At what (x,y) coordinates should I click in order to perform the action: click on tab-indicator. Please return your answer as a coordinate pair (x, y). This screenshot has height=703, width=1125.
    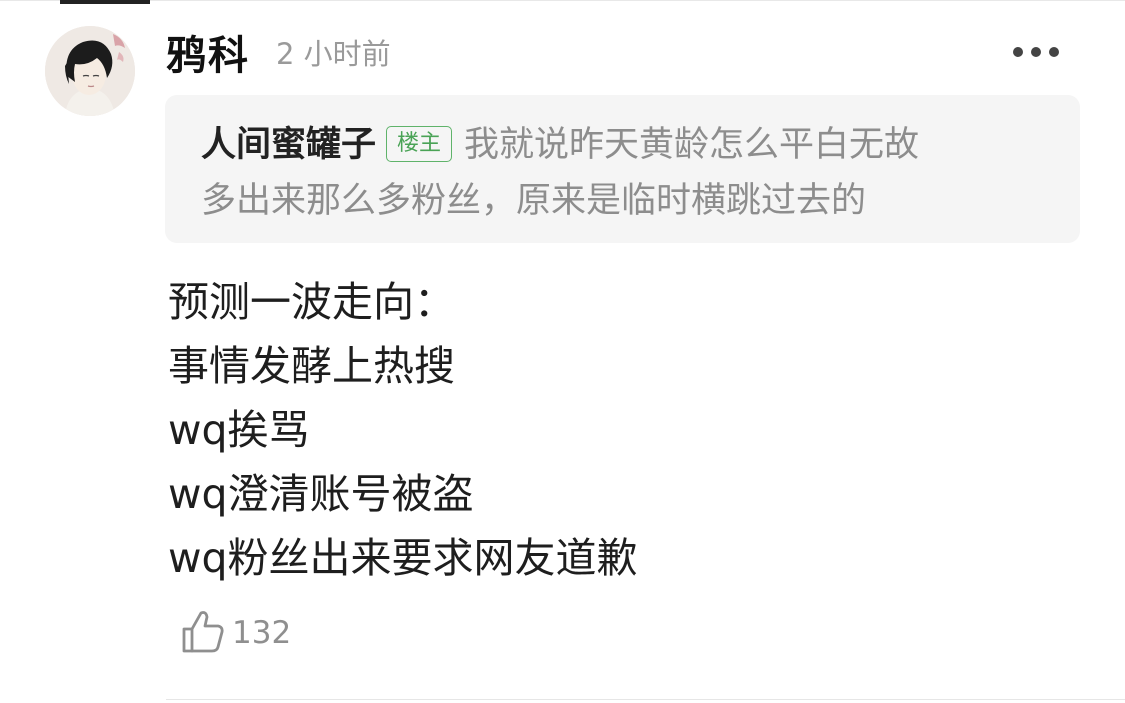
    Looking at the image, I should click on (105, 2).